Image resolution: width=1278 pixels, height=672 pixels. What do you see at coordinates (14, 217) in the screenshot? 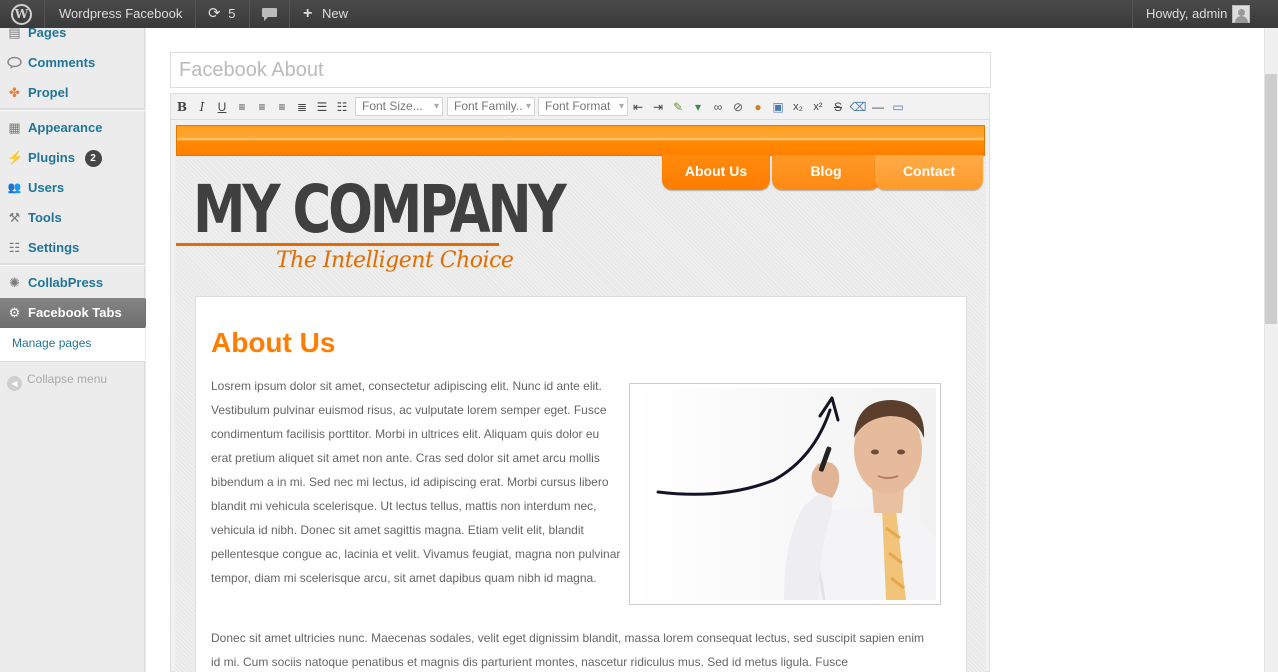
I see `tools-icon: ⚒` at bounding box center [14, 217].